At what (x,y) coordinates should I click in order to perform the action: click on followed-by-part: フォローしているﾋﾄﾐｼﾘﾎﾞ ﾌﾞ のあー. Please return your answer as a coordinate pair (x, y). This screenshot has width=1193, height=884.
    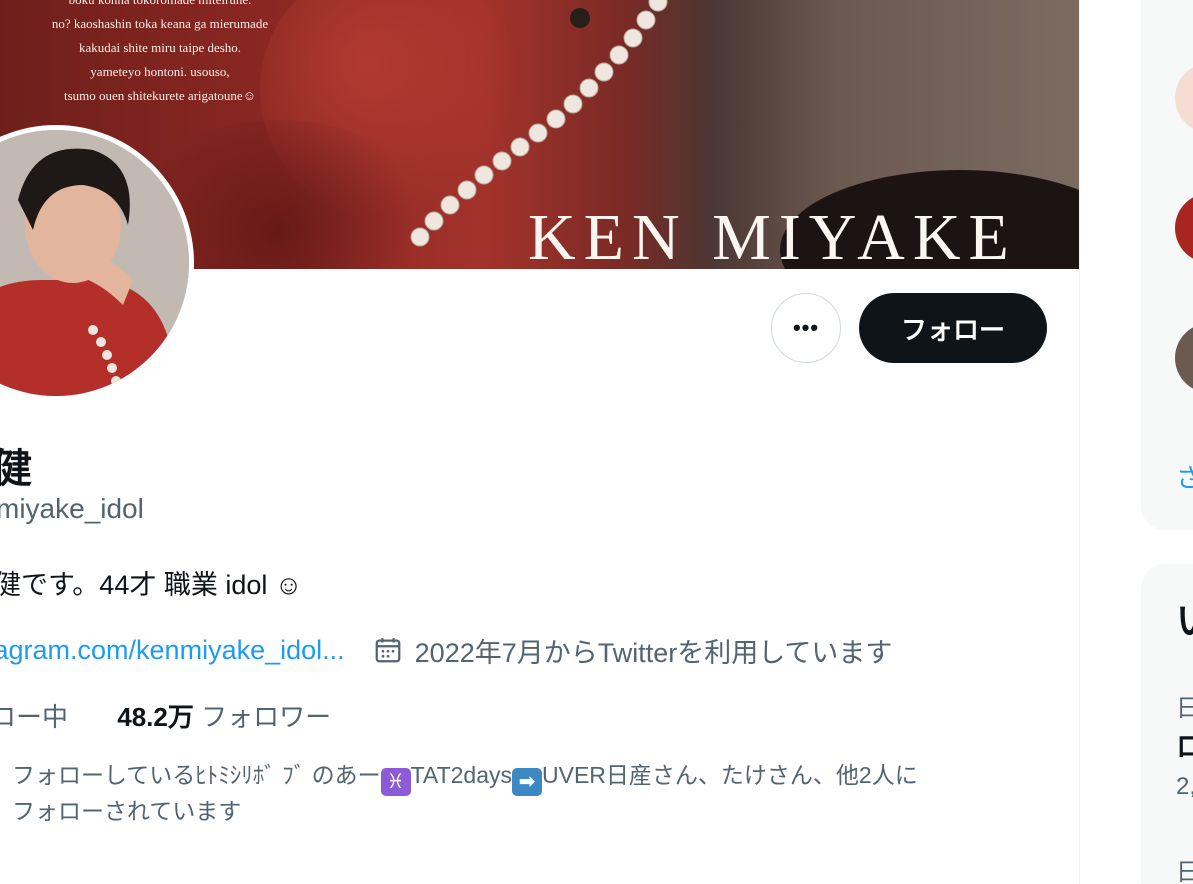
    Looking at the image, I should click on (196, 775).